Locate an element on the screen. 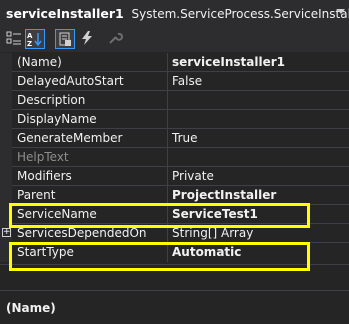 The width and height of the screenshot is (349, 324). object-name: serviceInstaller1 is located at coordinates (65, 13).